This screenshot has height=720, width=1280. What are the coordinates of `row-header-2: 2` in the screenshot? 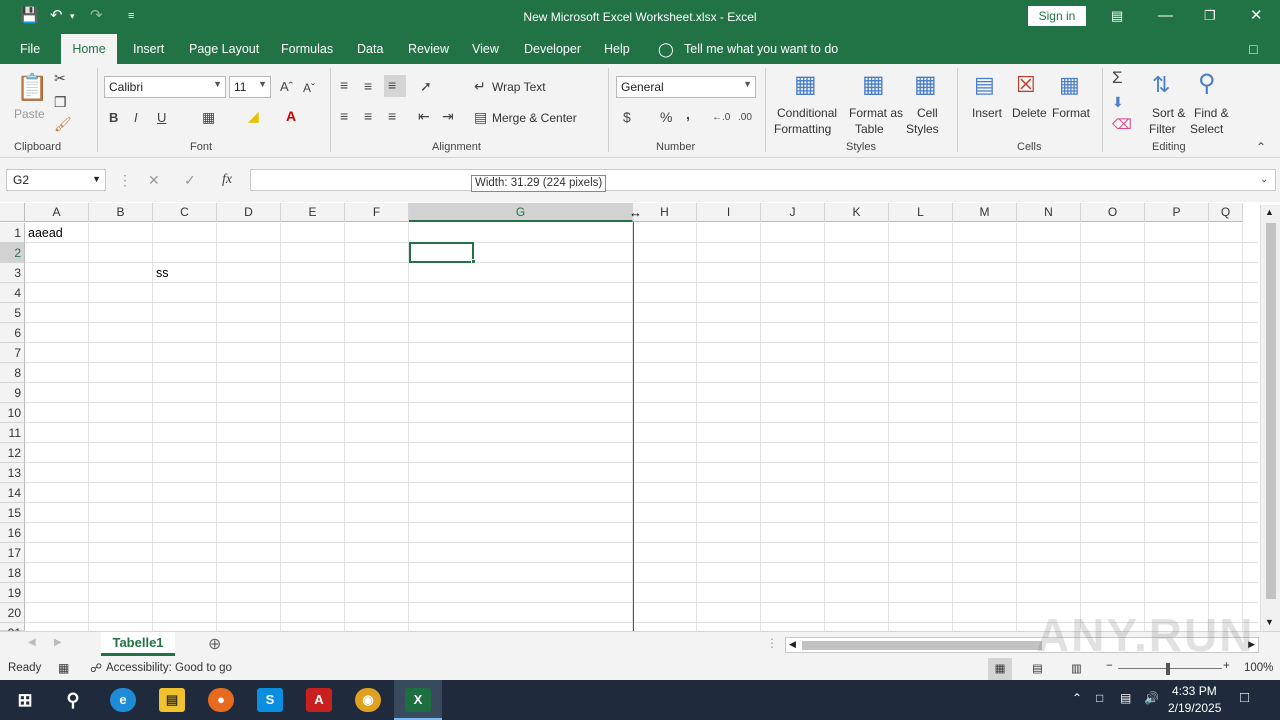 It's located at (12, 253).